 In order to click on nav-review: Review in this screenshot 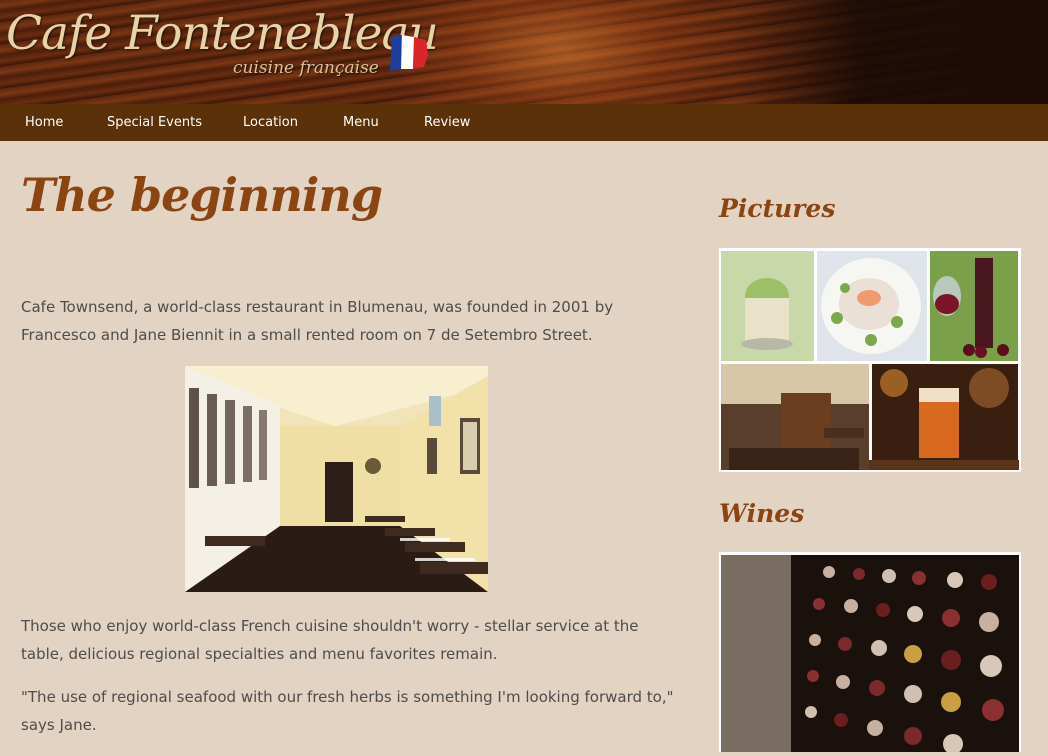, I will do `click(447, 122)`.